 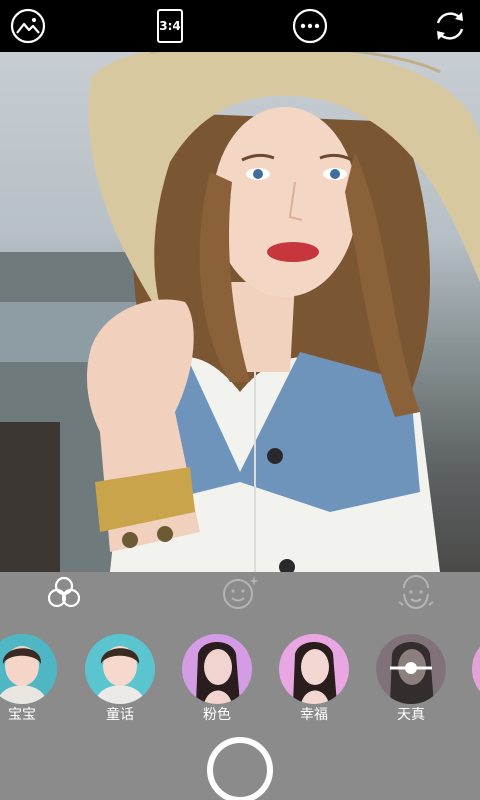 I want to click on three-circles-icon, so click(x=64, y=594).